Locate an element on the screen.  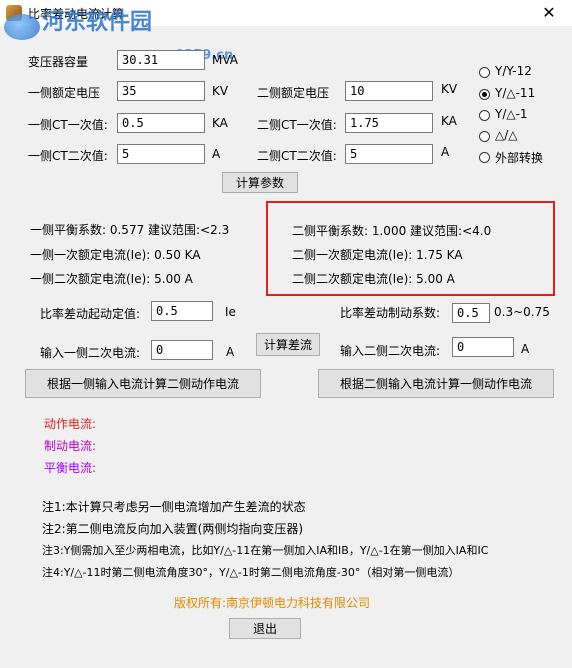
brake-current-label: 制动电流: is located at coordinates (70, 446).